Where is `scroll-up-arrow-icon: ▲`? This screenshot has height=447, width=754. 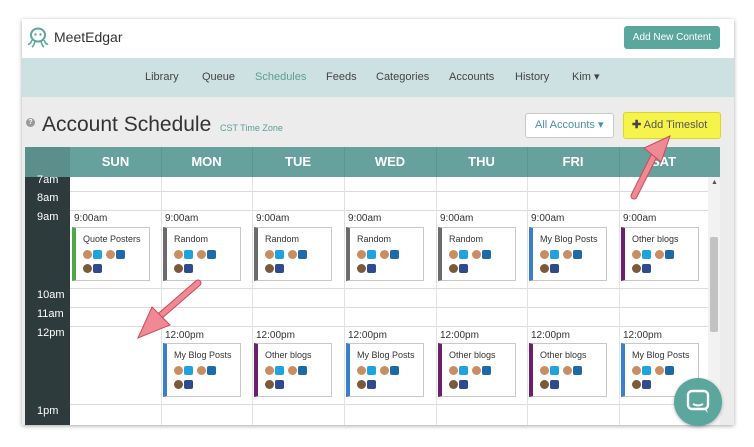
scroll-up-arrow-icon: ▲ is located at coordinates (714, 182).